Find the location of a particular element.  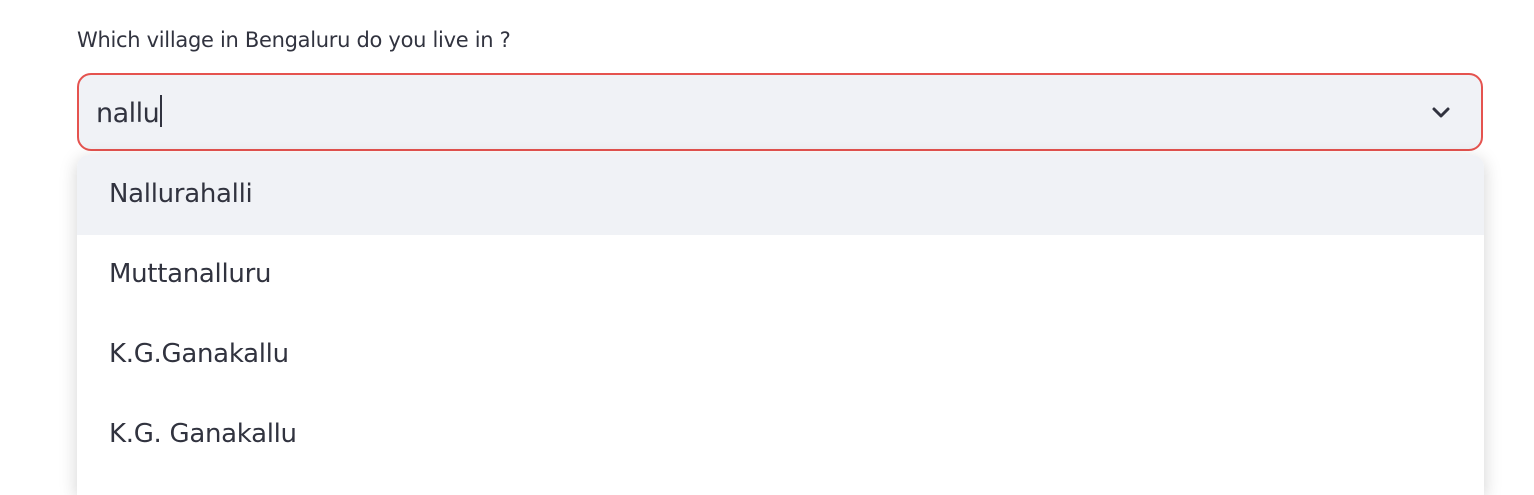

chevron-down-icon is located at coordinates (1441, 113).